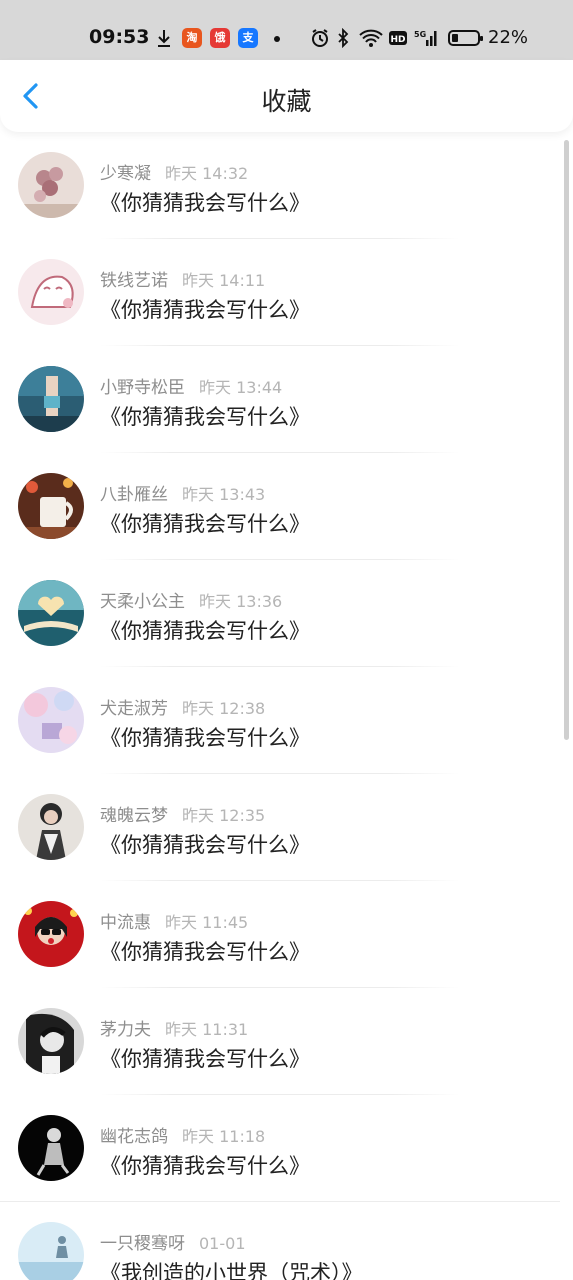 Image resolution: width=573 pixels, height=1280 pixels. Describe the element at coordinates (320, 38) in the screenshot. I see `alarm-icon` at that location.